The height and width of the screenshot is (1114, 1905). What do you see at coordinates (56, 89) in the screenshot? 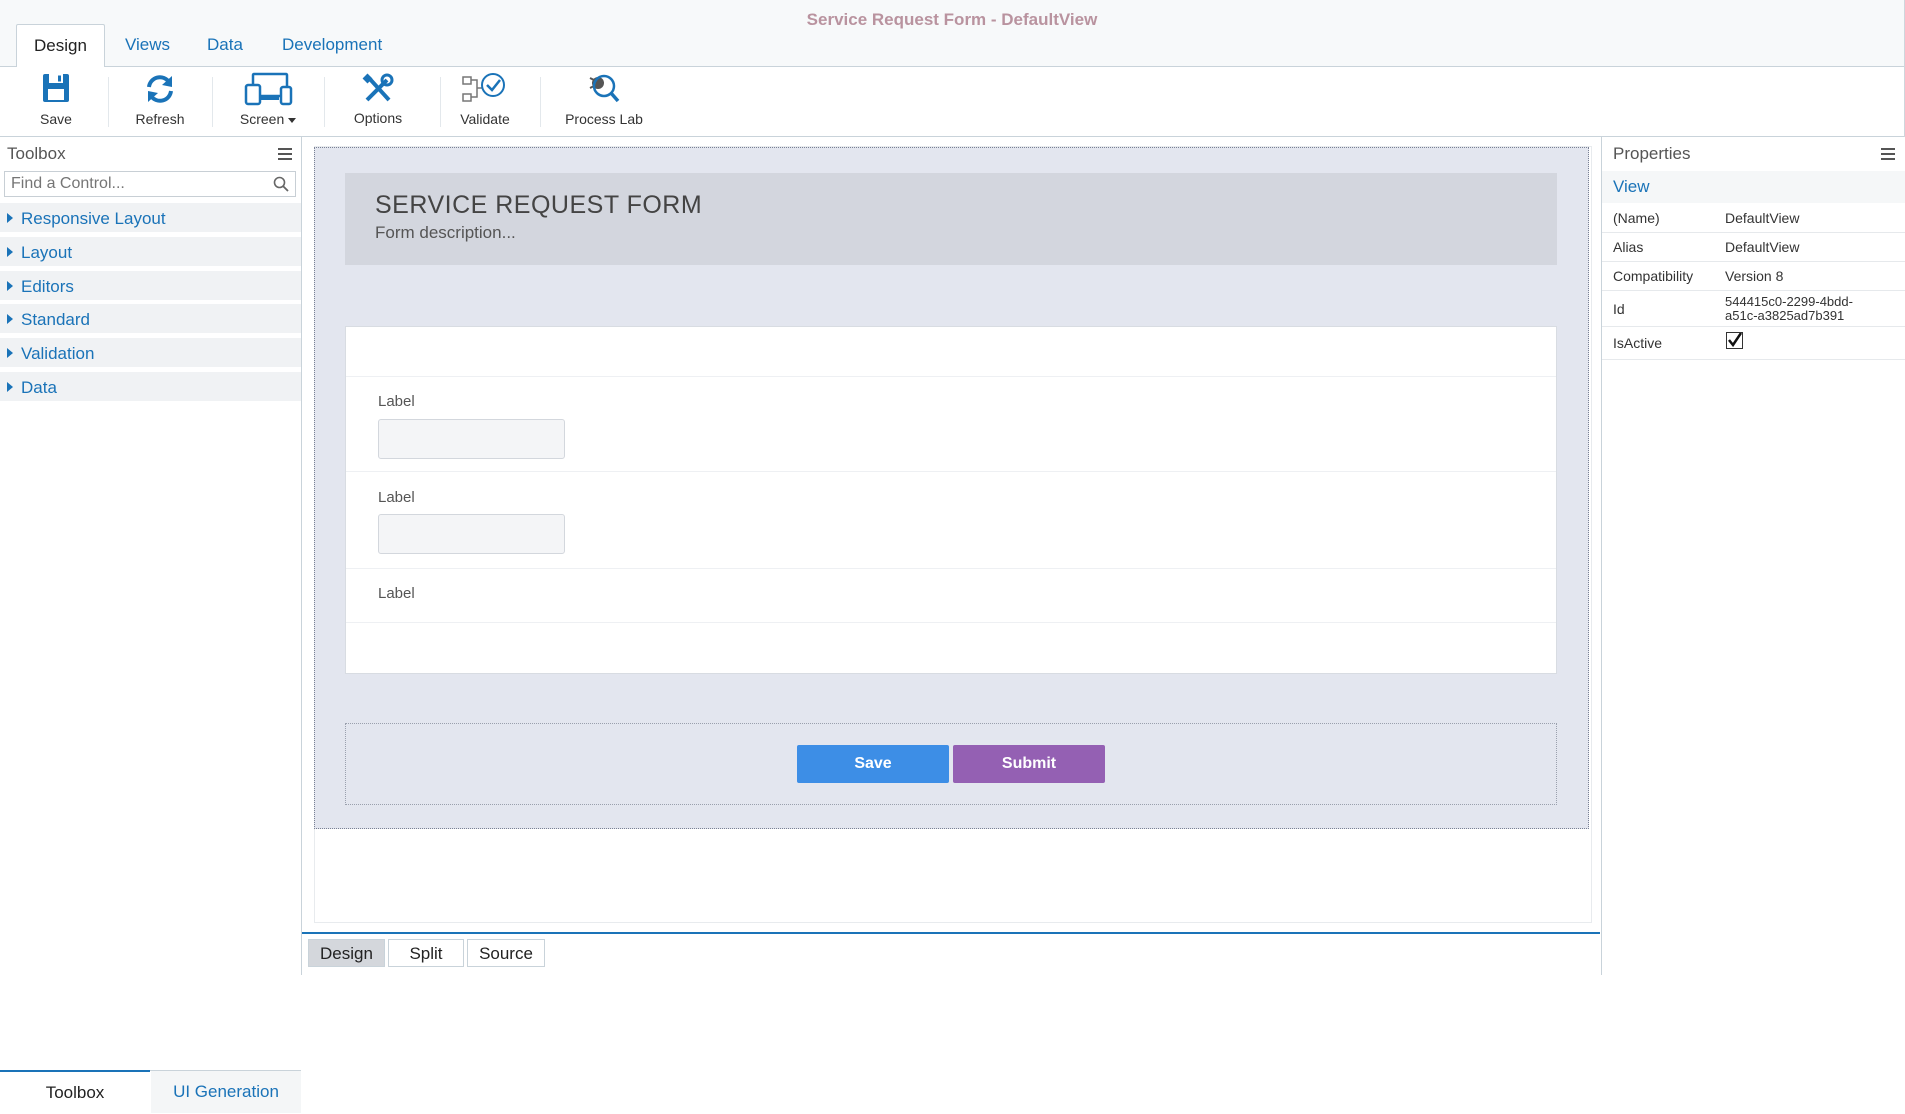
I see `floppy-disk-icon` at bounding box center [56, 89].